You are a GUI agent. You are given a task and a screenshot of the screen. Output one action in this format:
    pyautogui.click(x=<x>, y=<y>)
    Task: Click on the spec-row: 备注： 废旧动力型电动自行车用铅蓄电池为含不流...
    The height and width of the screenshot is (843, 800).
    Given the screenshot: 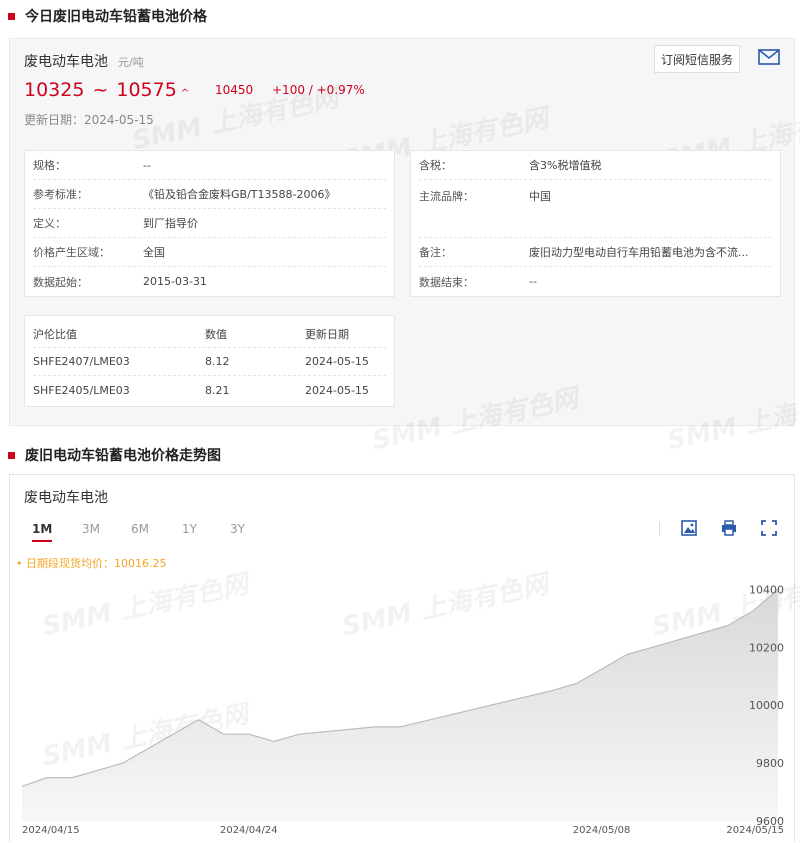 What is the action you would take?
    pyautogui.click(x=595, y=252)
    